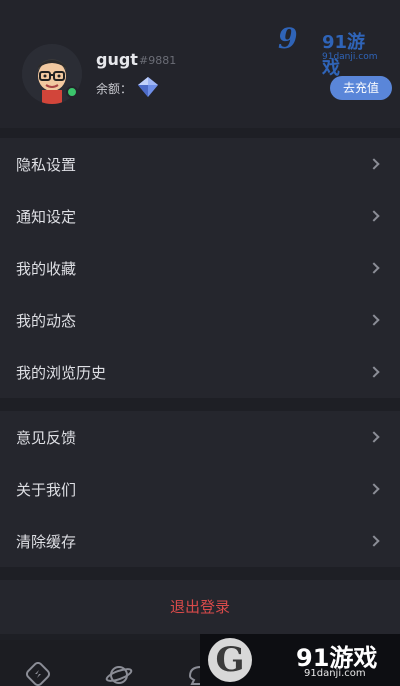 The height and width of the screenshot is (686, 400). I want to click on menu-item-favorites: 我的收藏, so click(200, 268).